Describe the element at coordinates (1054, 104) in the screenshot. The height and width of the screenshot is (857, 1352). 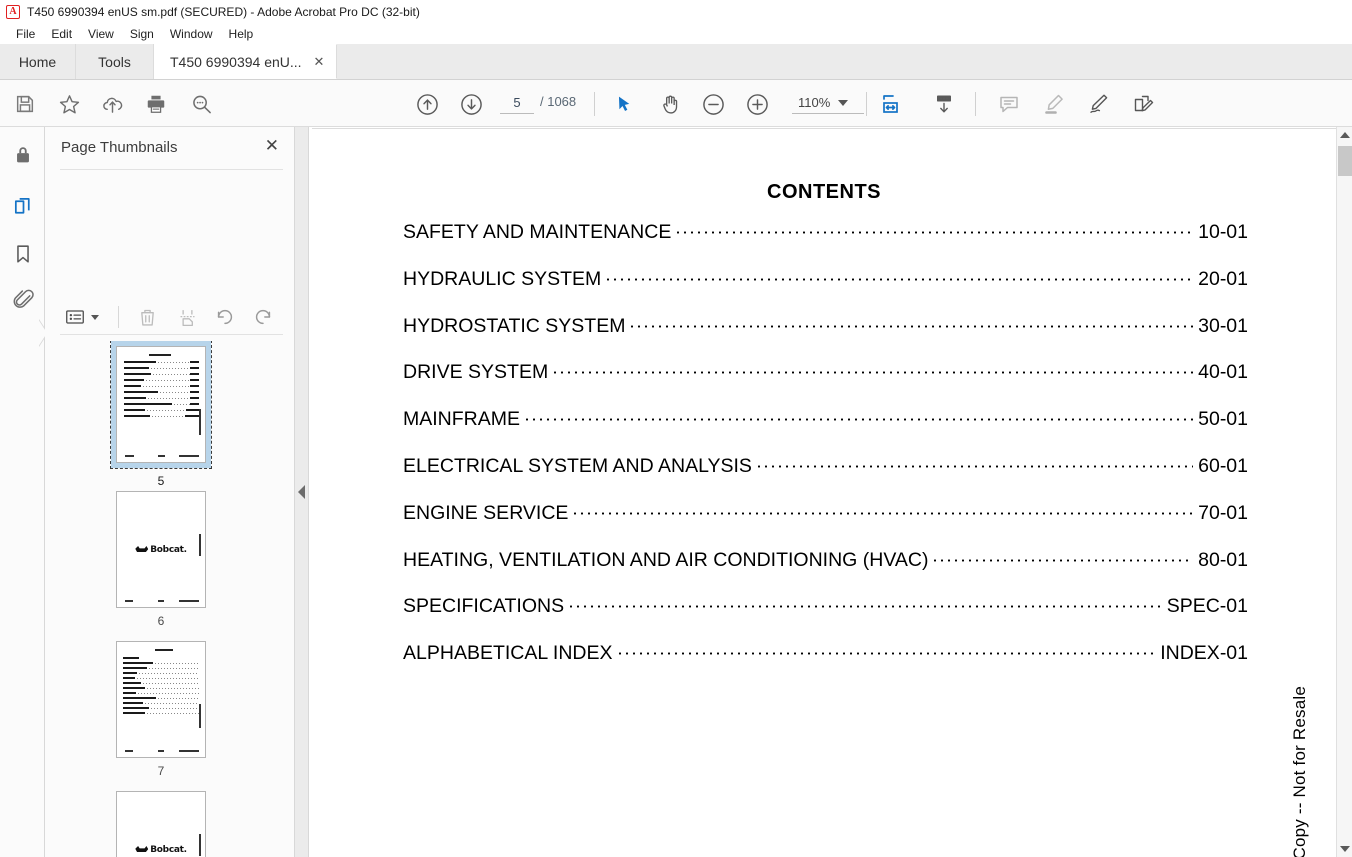
I see `highlight-icon` at that location.